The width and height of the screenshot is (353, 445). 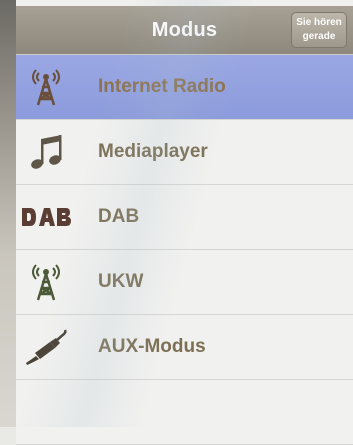 What do you see at coordinates (8, 213) in the screenshot?
I see `device-edge` at bounding box center [8, 213].